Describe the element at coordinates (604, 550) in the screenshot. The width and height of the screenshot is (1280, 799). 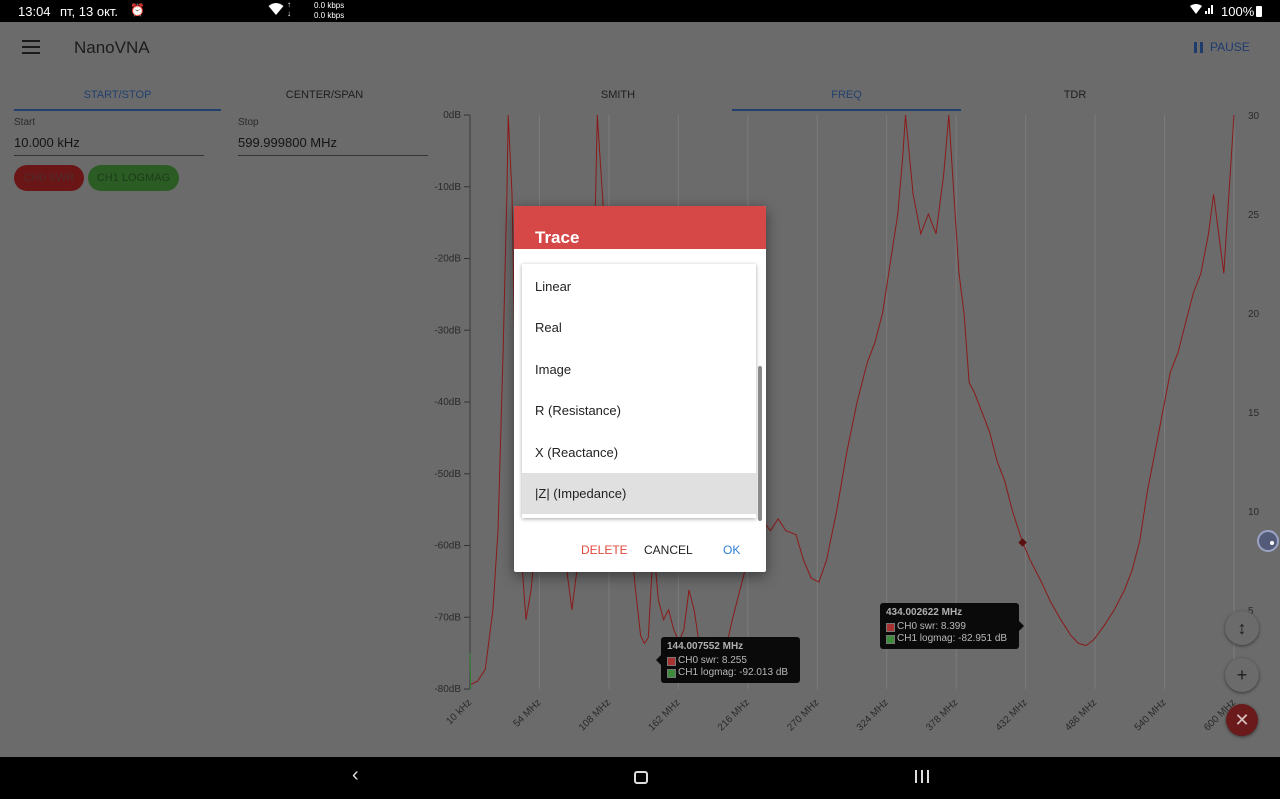
I see `delete-button: DELETE` at that location.